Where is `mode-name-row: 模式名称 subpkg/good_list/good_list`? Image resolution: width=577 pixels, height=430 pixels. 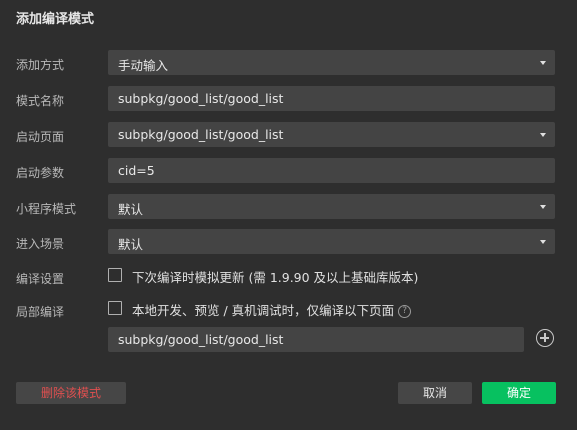
mode-name-row: 模式名称 subpkg/good_list/good_list is located at coordinates (288, 99).